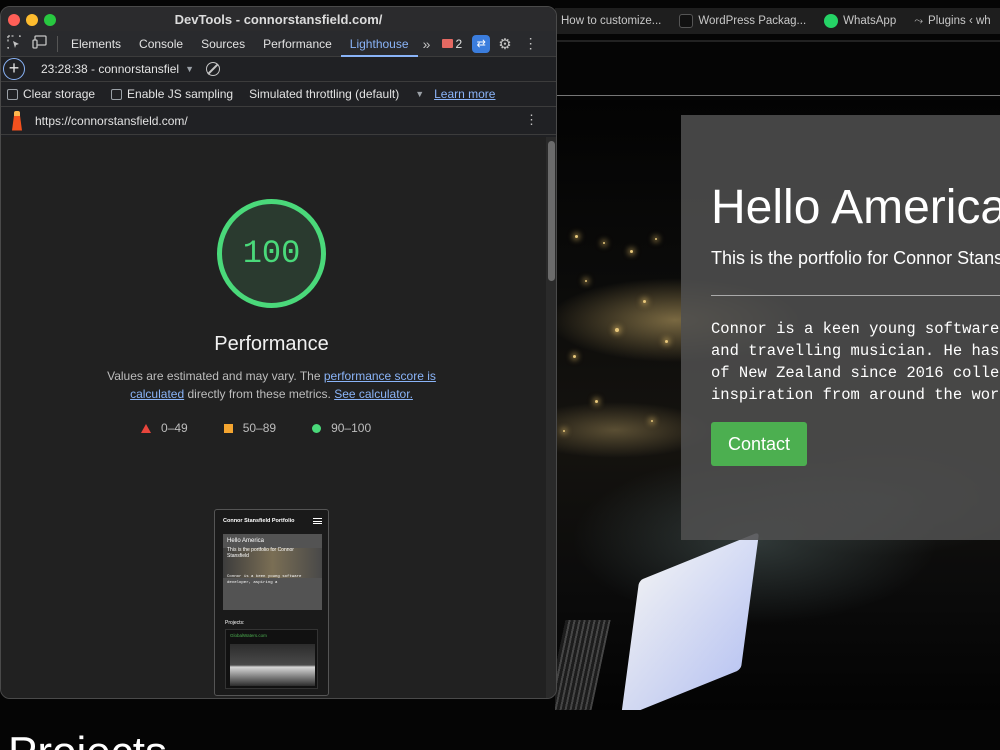  What do you see at coordinates (248, 635) in the screenshot?
I see `thumbnail-card-title: GlobalWaters.com` at bounding box center [248, 635].